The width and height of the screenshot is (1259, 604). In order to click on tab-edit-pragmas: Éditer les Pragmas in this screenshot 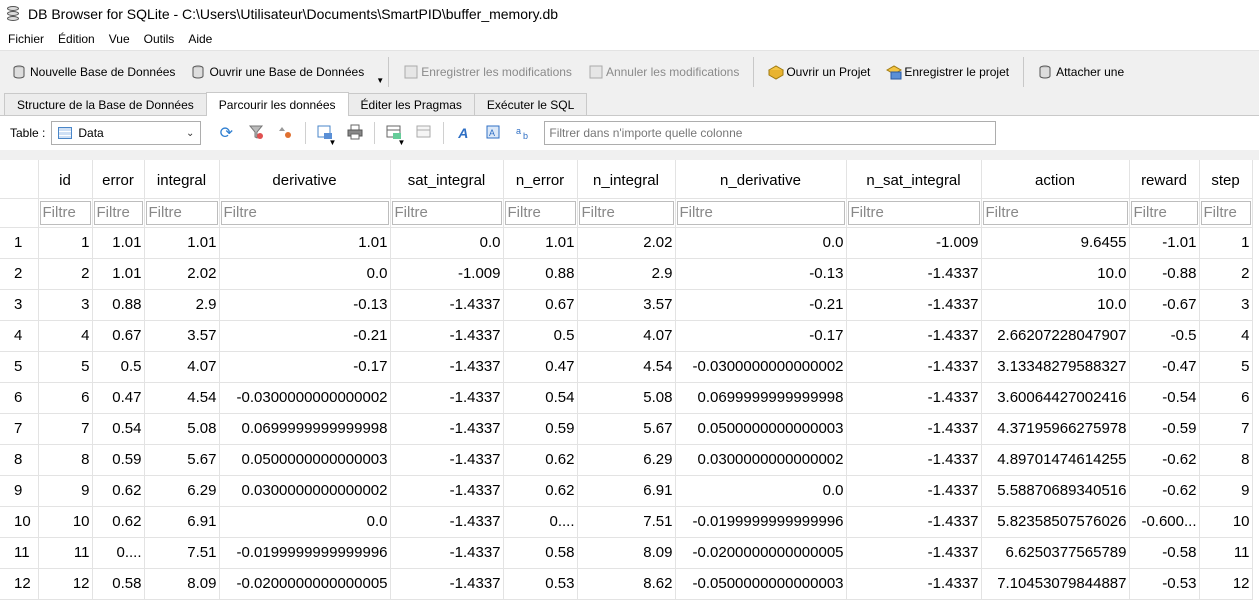, I will do `click(411, 104)`.